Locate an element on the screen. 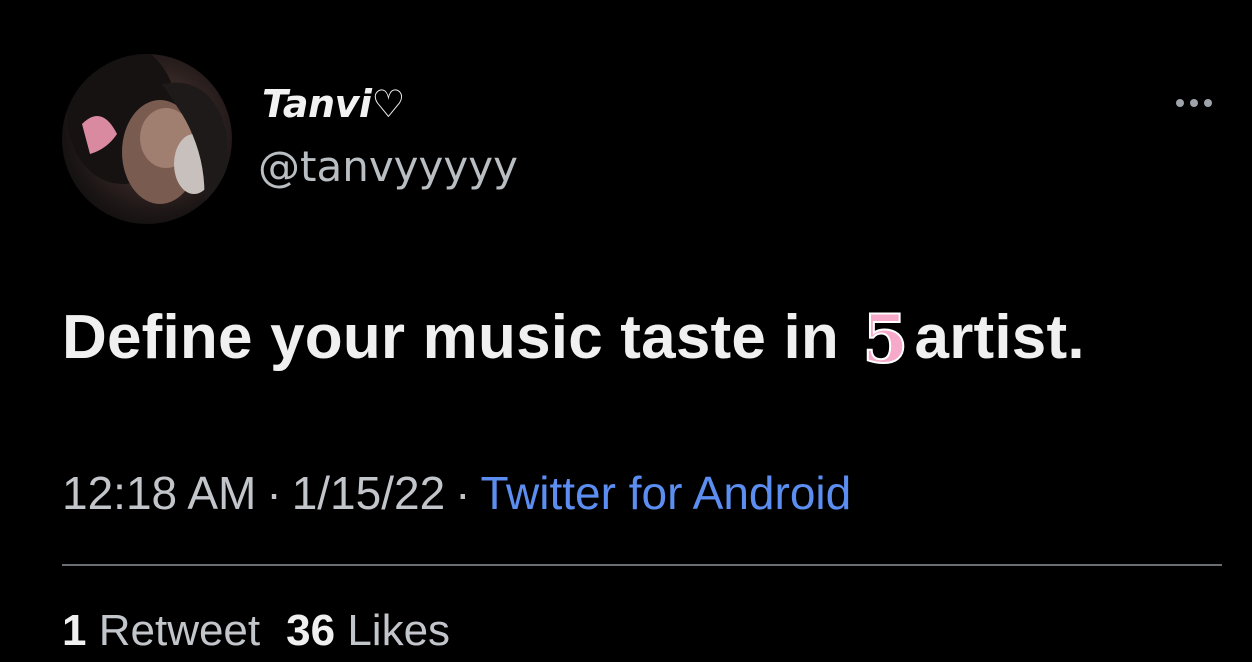 The height and width of the screenshot is (662, 1252). tweet-date: 1/15/22 is located at coordinates (368, 493).